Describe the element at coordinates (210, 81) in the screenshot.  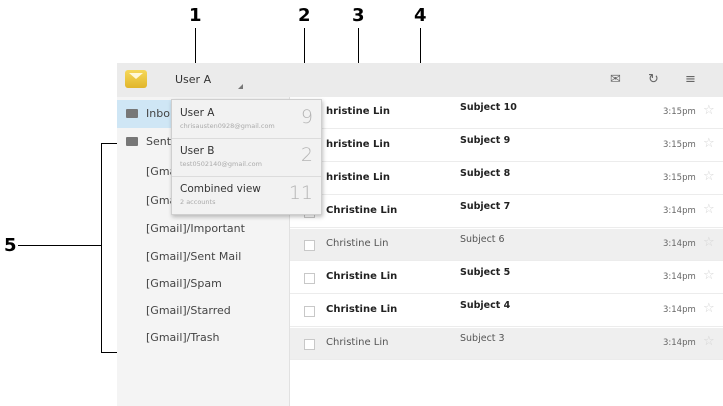
I see `account-spinner: User A` at that location.